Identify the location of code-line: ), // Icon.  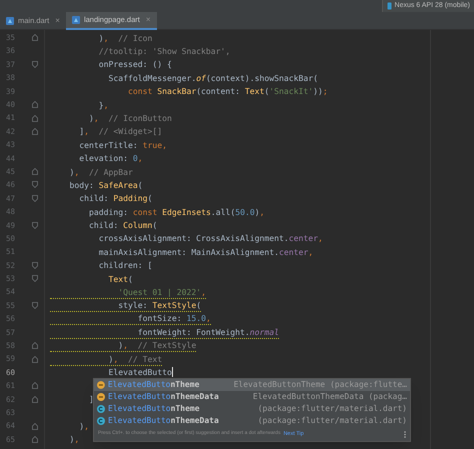
(125, 38).